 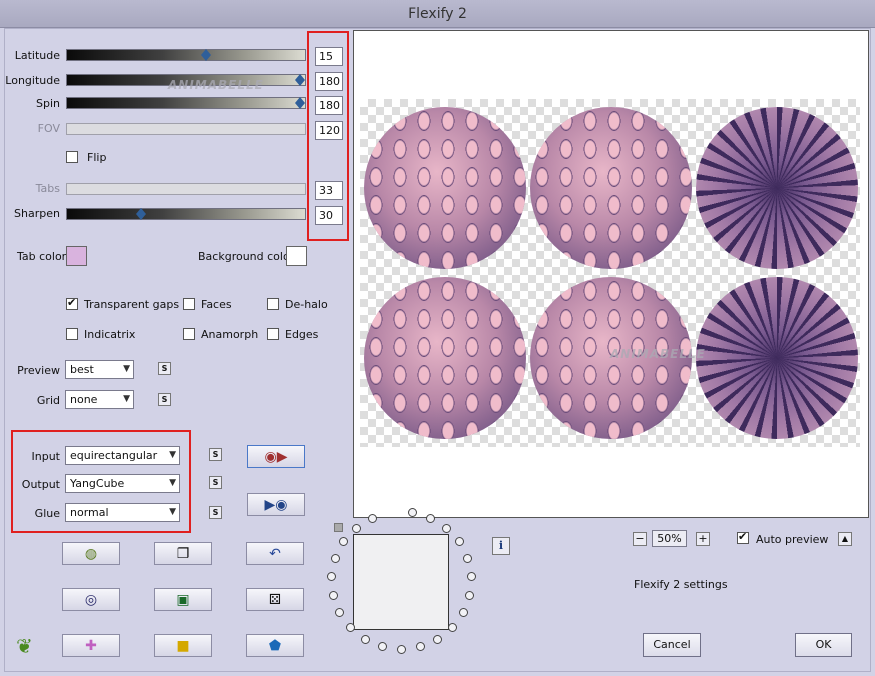 I want to click on longitude-input: 180, so click(x=329, y=81).